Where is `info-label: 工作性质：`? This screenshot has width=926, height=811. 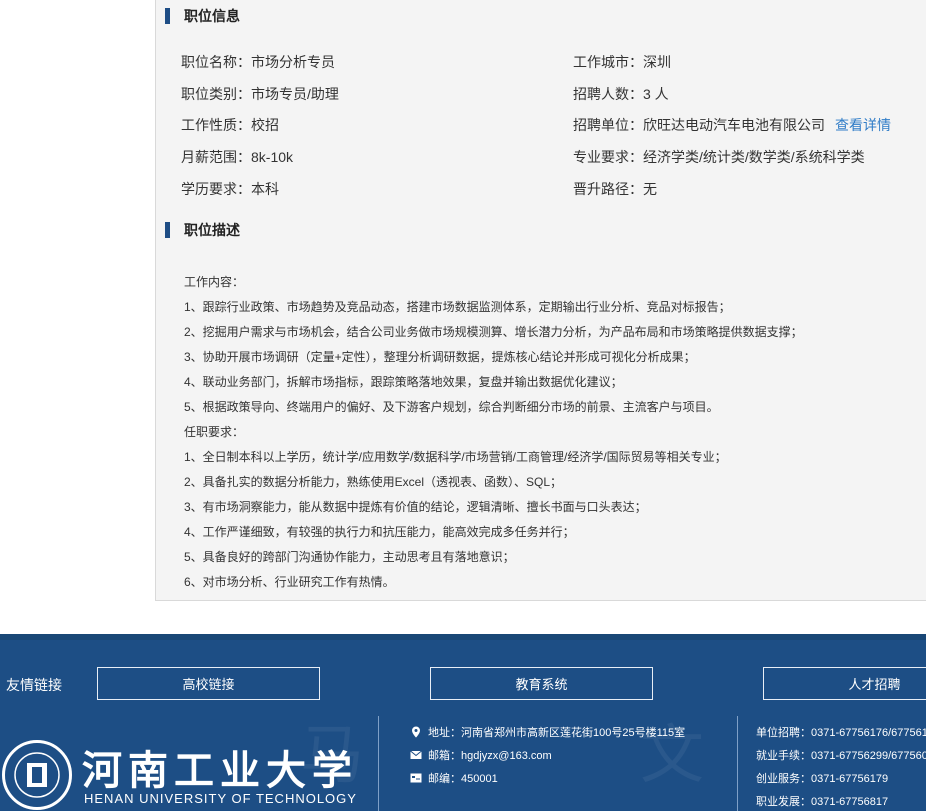 info-label: 工作性质： is located at coordinates (216, 125).